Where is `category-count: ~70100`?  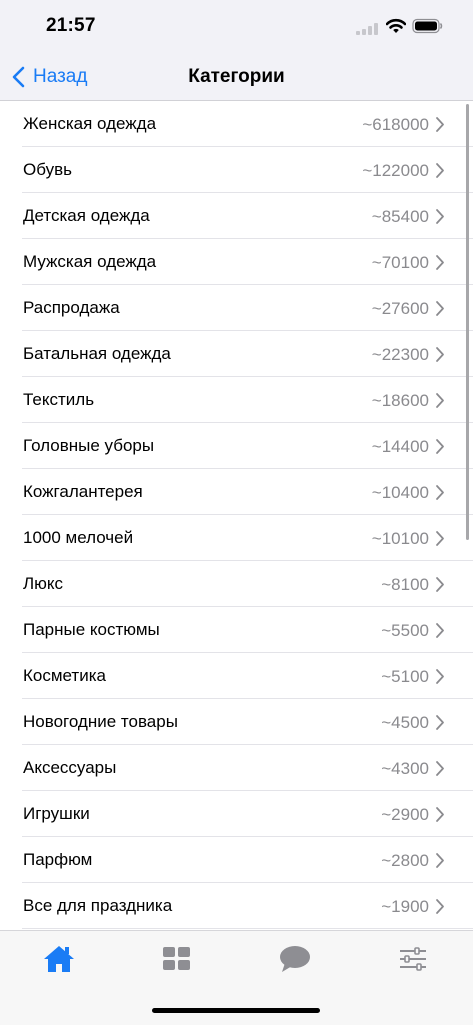 category-count: ~70100 is located at coordinates (400, 262).